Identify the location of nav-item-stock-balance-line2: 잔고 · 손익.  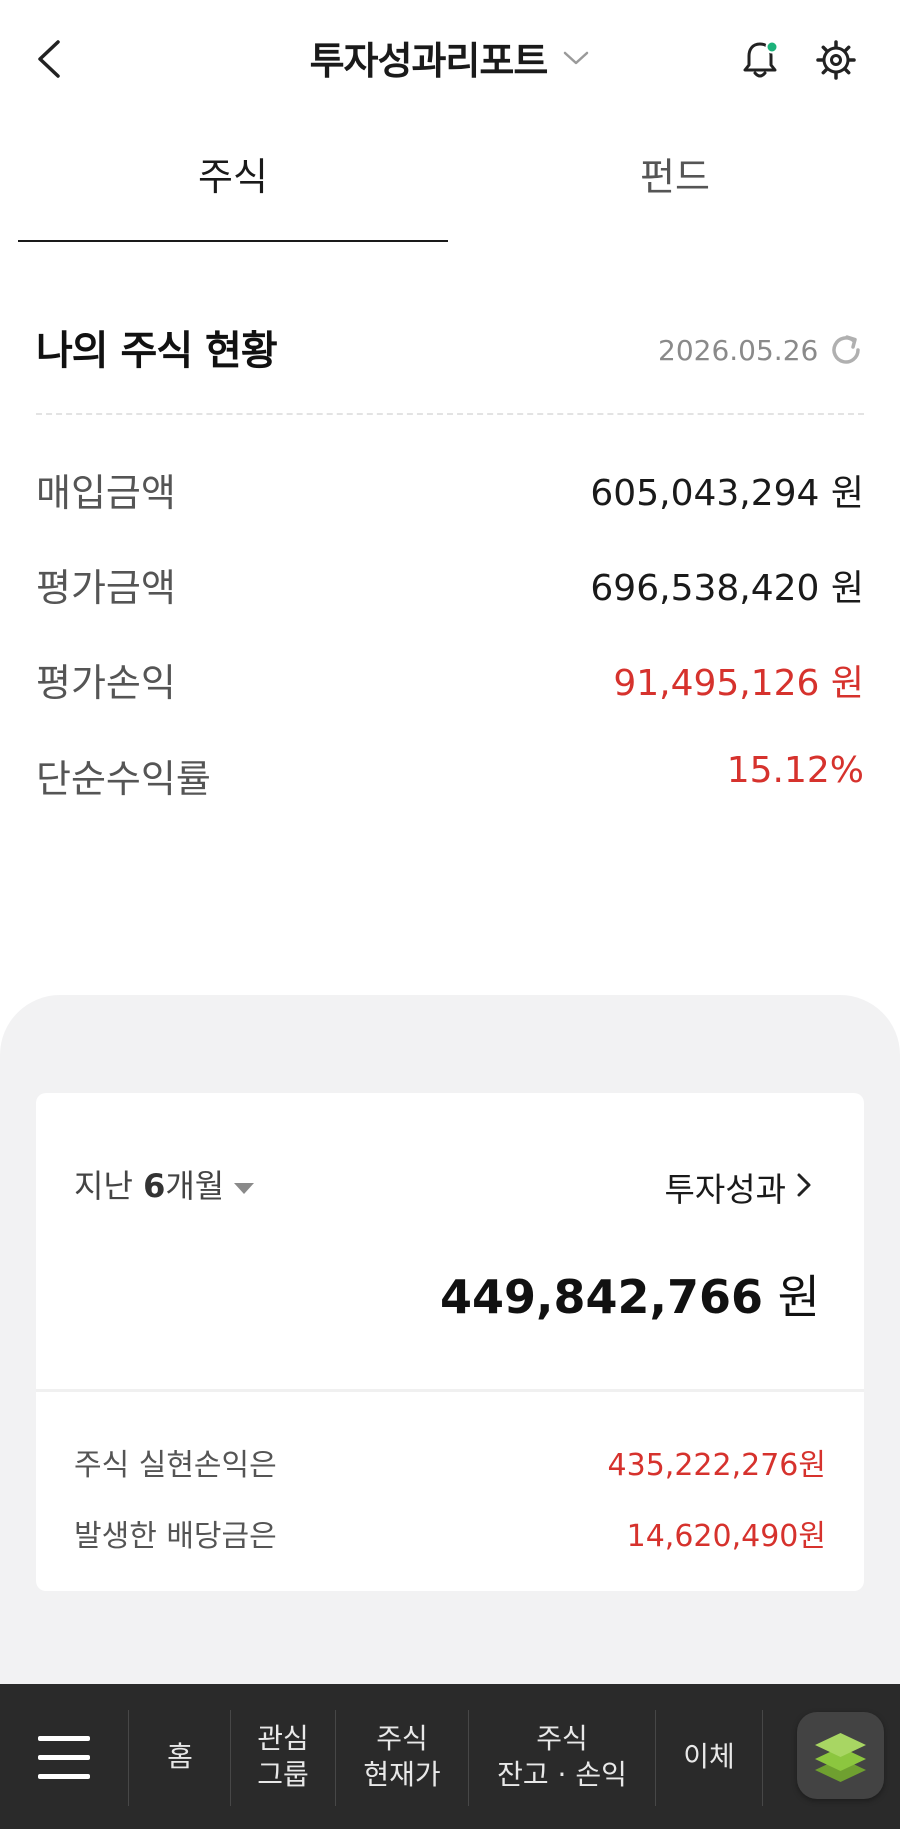
(562, 1774).